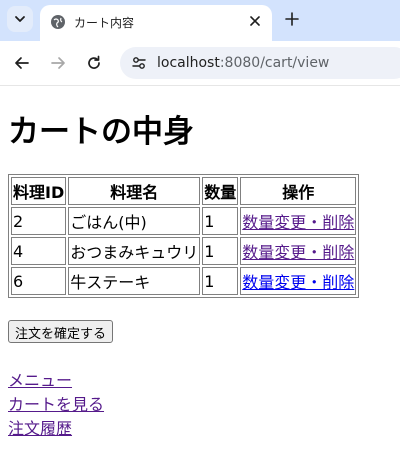  Describe the element at coordinates (58, 22) in the screenshot. I see `globe-icon` at that location.